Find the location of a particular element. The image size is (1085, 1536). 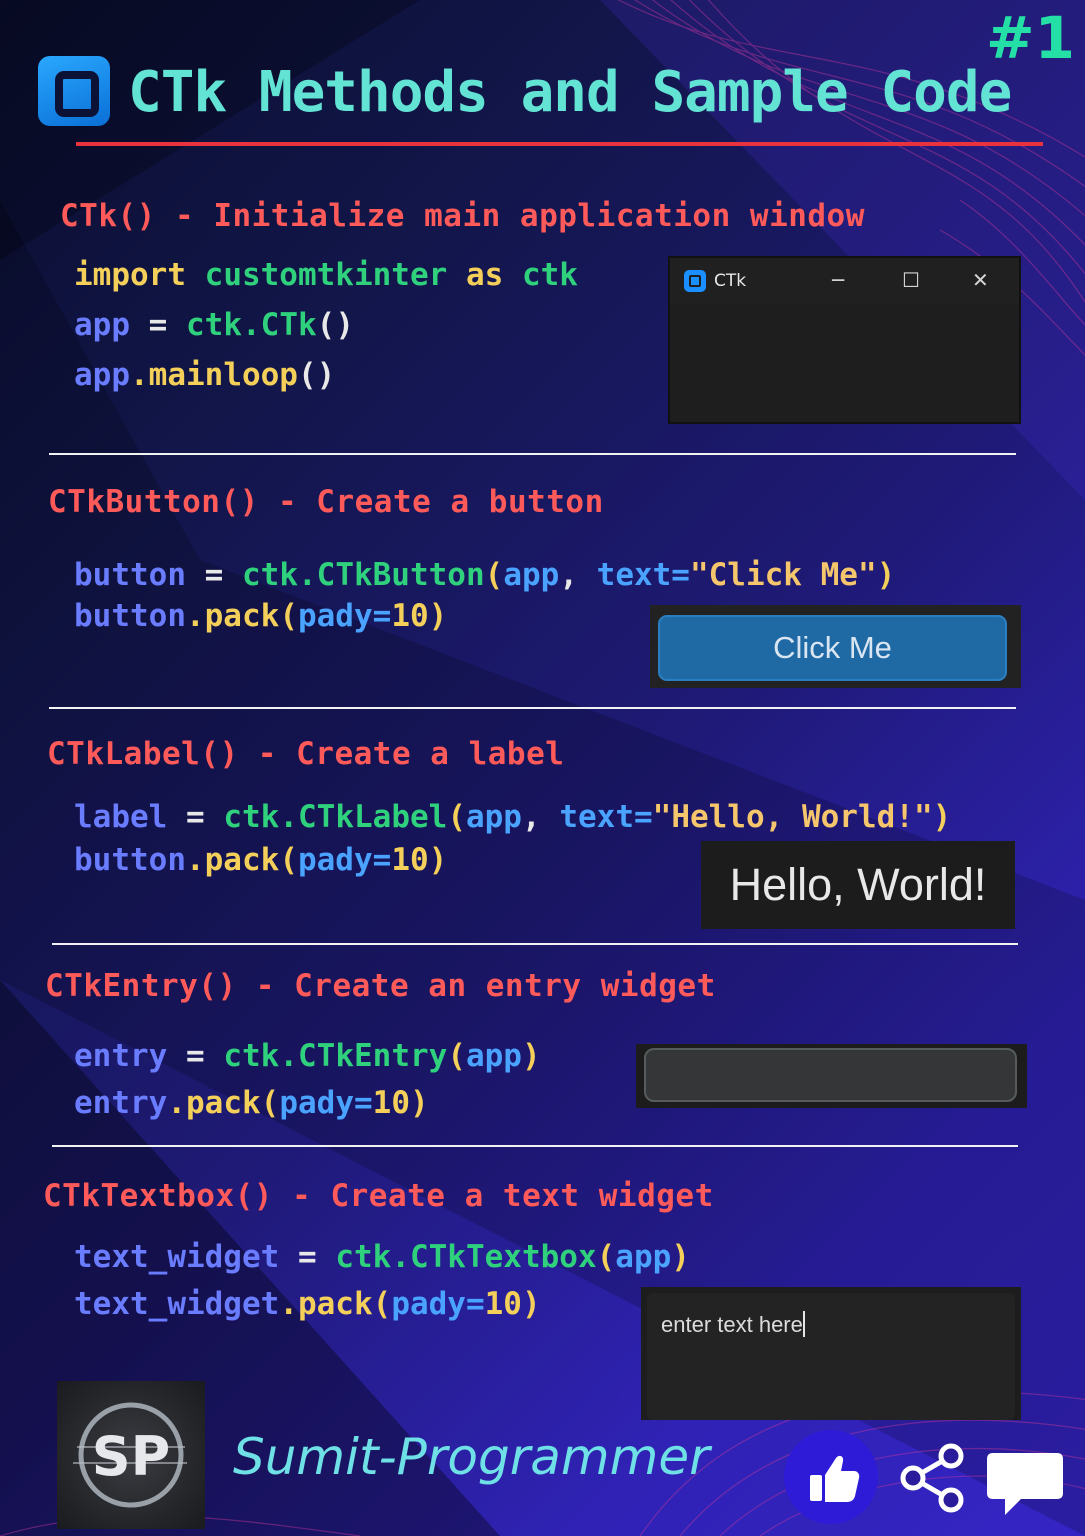

sp-logo: SP is located at coordinates (131, 1455).